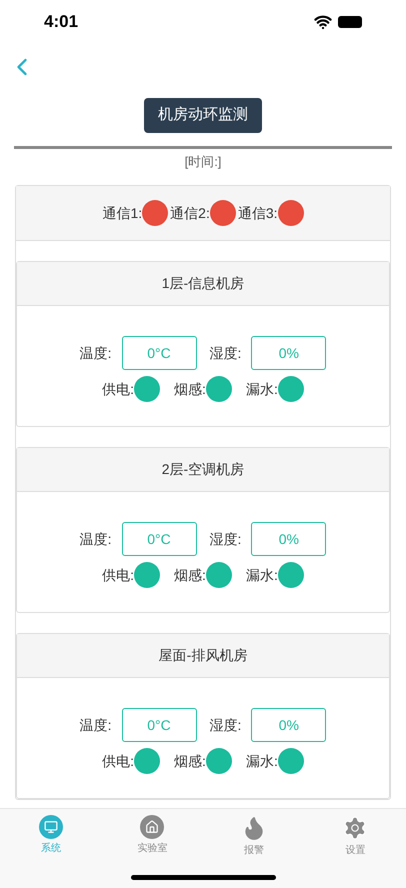  I want to click on room-name: 1层-信息机房, so click(203, 283).